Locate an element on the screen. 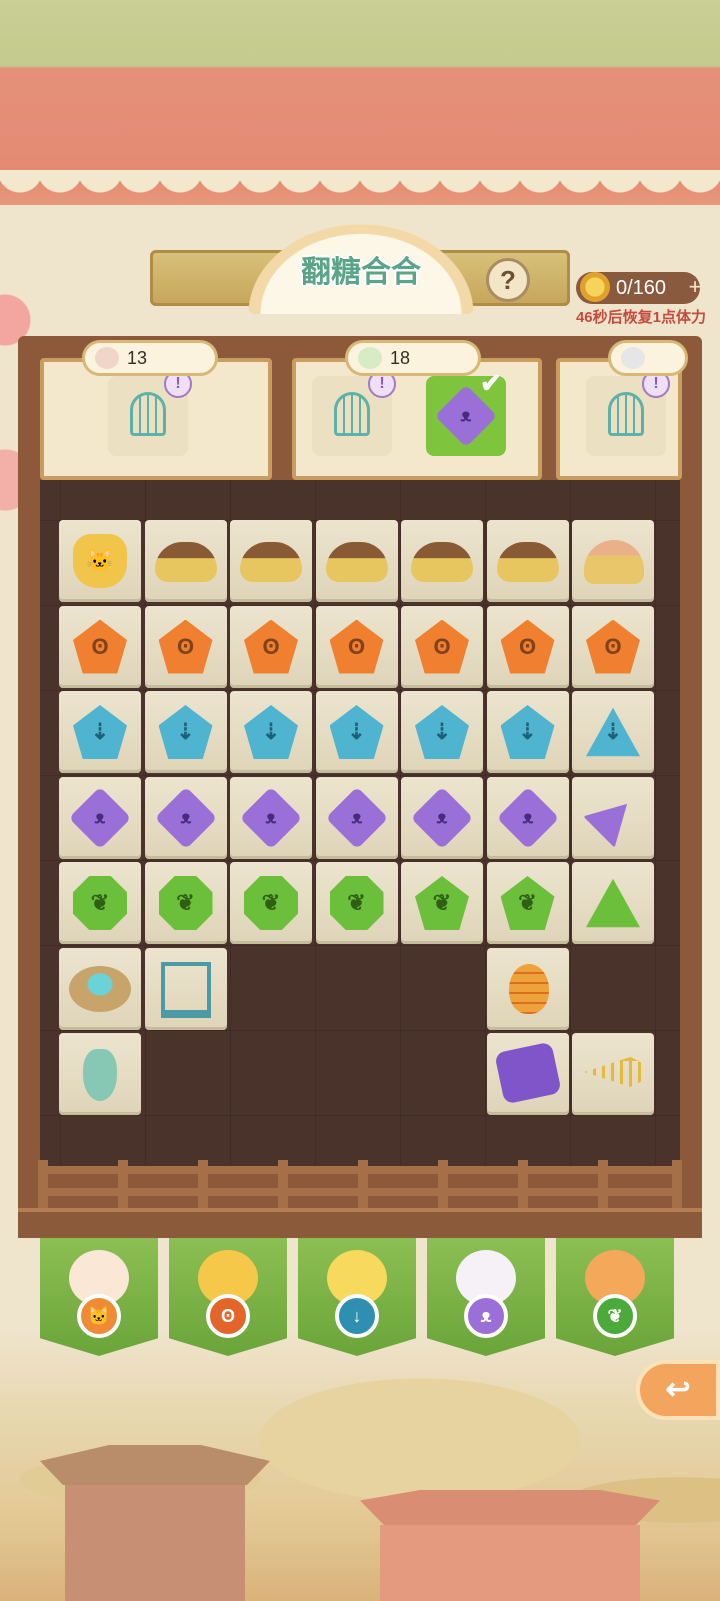 This screenshot has height=1601, width=720. order-card-3: ! is located at coordinates (619, 419).